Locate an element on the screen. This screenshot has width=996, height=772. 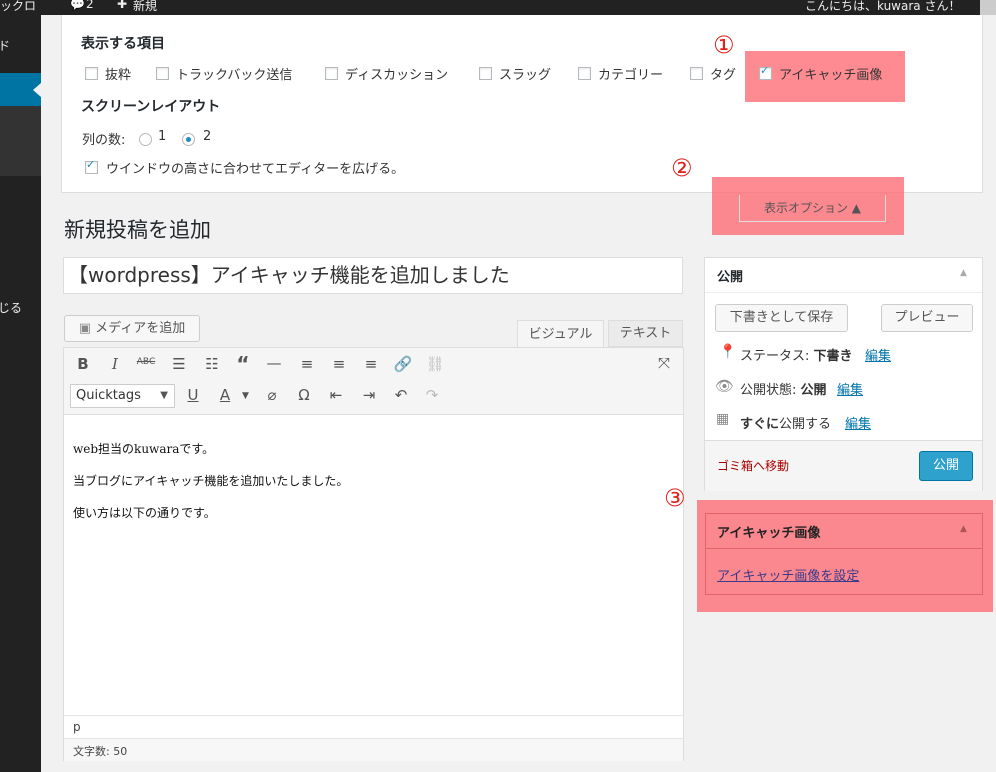
sidebar-collapse-menu: じる is located at coordinates (11, 307).